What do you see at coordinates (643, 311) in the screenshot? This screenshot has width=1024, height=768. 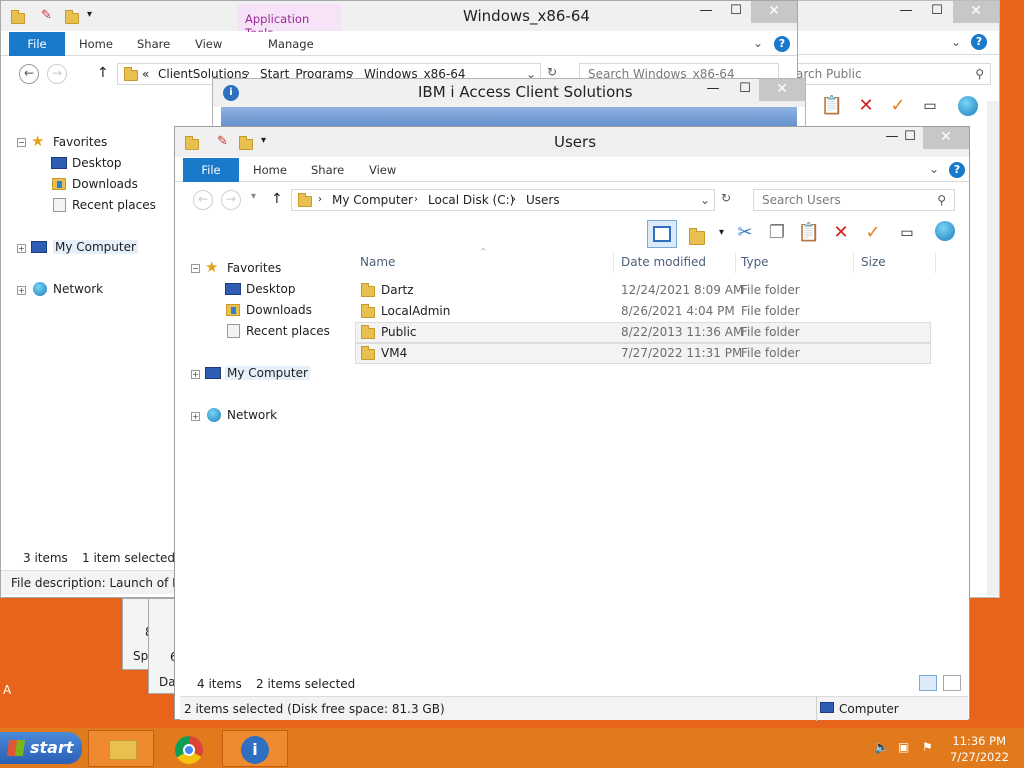 I see `table-row: LocalAdmin 8/26/2021 4:04 PM File folder` at bounding box center [643, 311].